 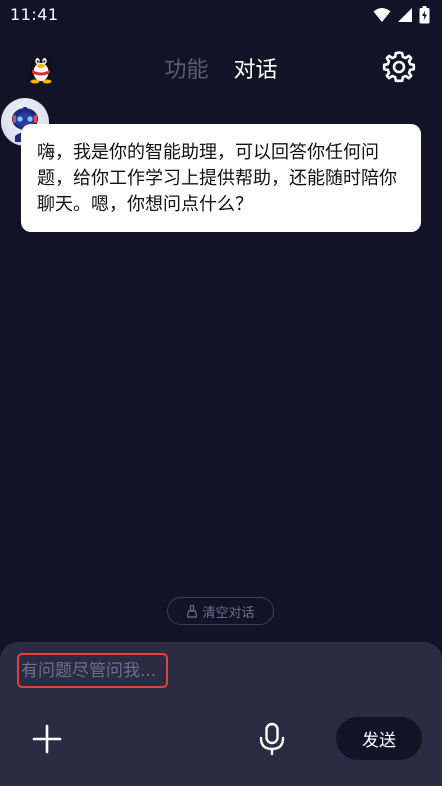 What do you see at coordinates (34, 14) in the screenshot?
I see `status-time: 11:41` at bounding box center [34, 14].